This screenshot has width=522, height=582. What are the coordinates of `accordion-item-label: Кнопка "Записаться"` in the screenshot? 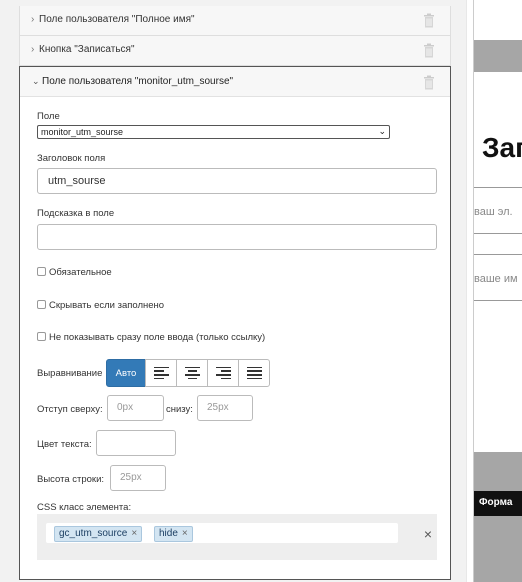 It's located at (87, 49).